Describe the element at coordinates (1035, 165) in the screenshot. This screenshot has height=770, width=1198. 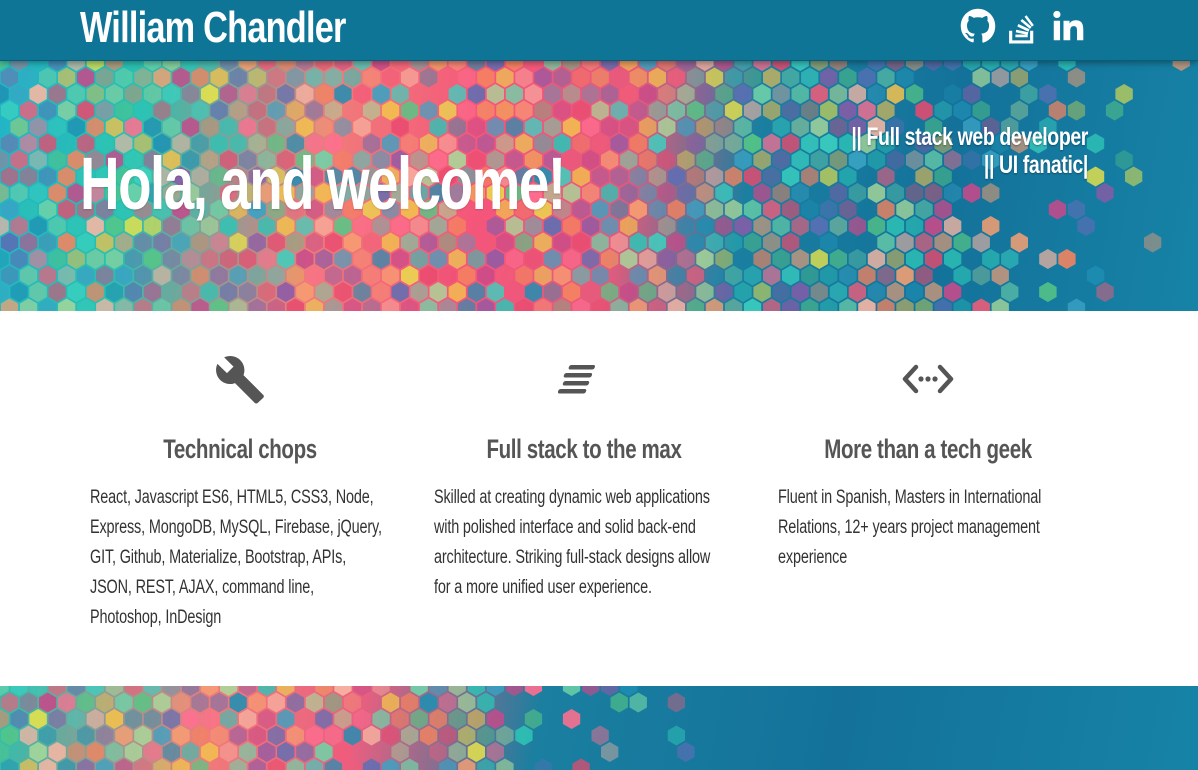
I see `tagline-line-2: || UI fanatic|` at that location.